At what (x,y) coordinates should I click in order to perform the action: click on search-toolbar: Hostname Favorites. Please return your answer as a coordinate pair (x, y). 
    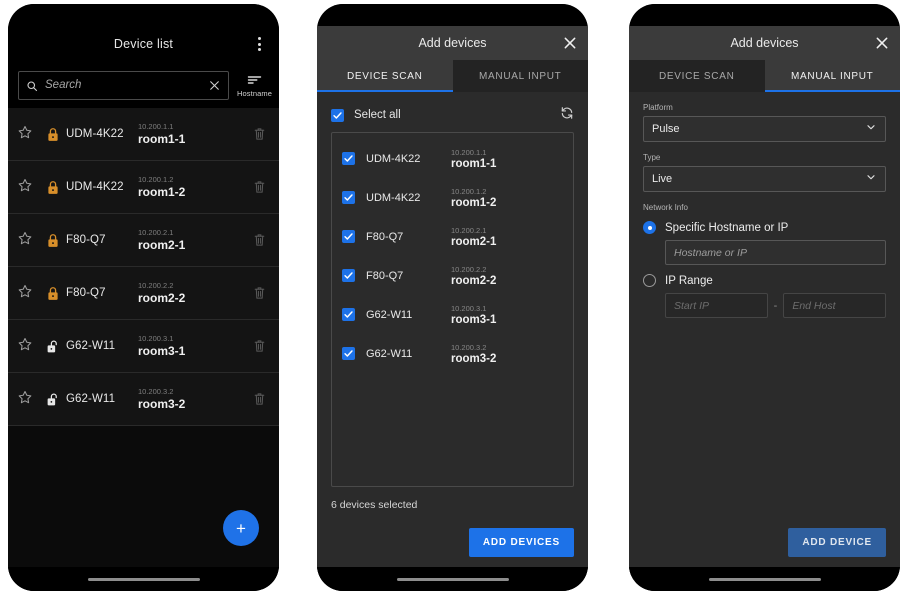
    Looking at the image, I should click on (143, 85).